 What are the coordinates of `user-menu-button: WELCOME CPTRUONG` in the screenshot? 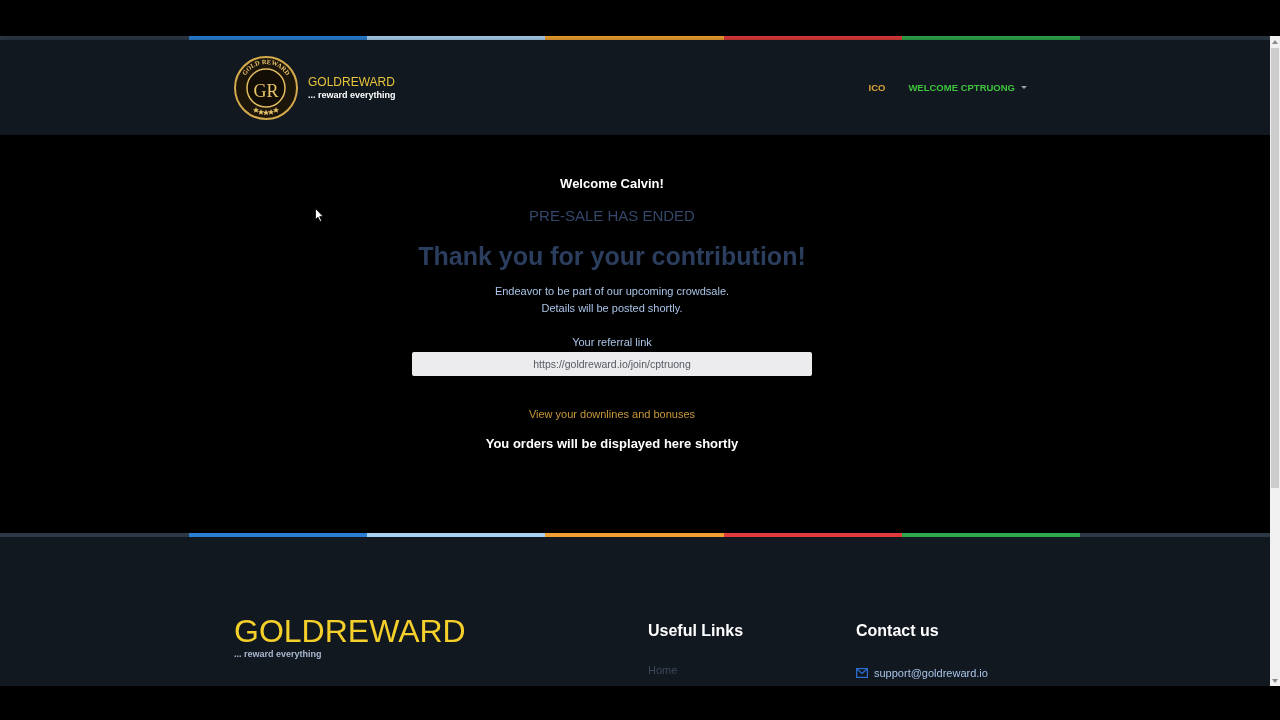 It's located at (967, 87).